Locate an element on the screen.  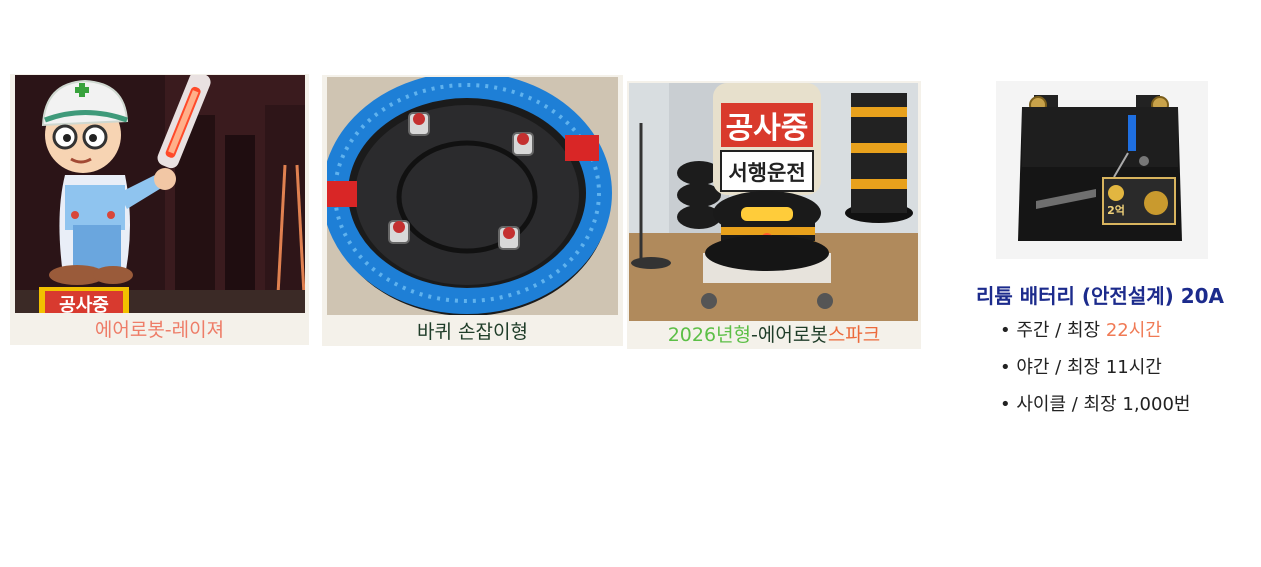
spec-label: 사이클 / 최장 is located at coordinates (1069, 404).